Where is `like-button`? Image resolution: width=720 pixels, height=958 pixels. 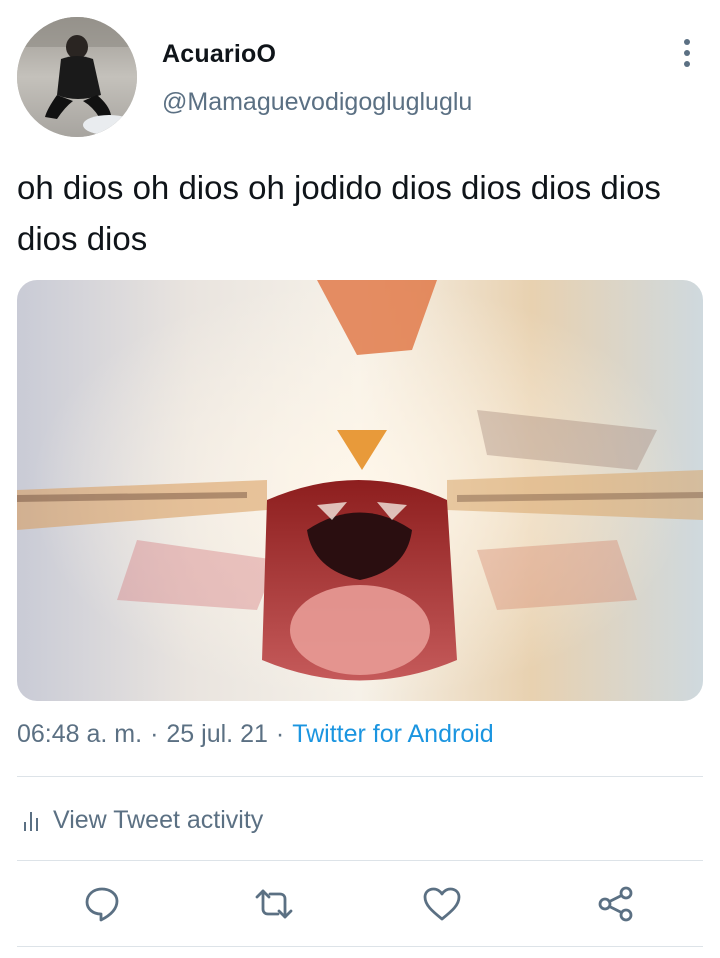
like-button is located at coordinates (442, 904).